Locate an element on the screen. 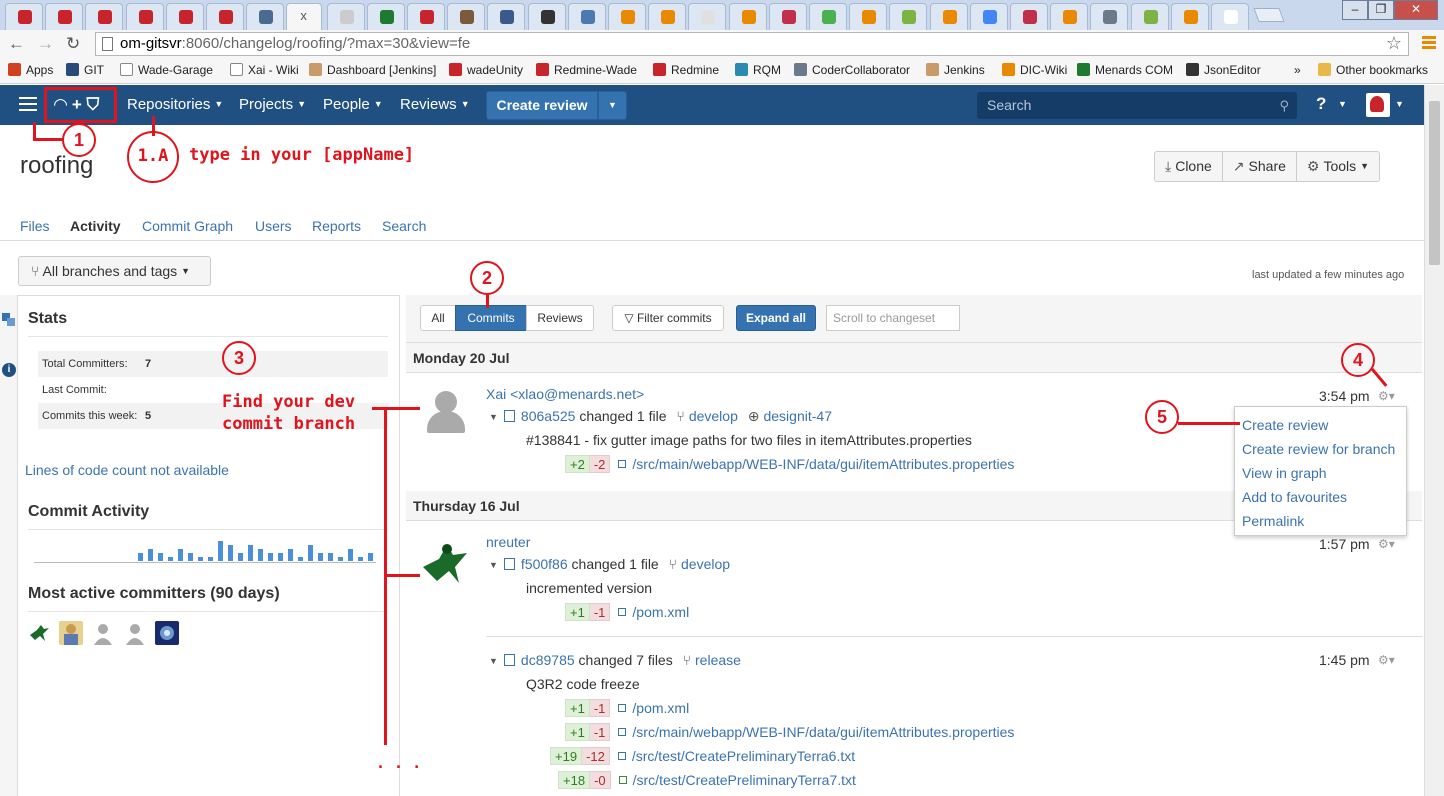 The height and width of the screenshot is (796, 1444). bookmark-item: Xai - Wiki is located at coordinates (264, 70).